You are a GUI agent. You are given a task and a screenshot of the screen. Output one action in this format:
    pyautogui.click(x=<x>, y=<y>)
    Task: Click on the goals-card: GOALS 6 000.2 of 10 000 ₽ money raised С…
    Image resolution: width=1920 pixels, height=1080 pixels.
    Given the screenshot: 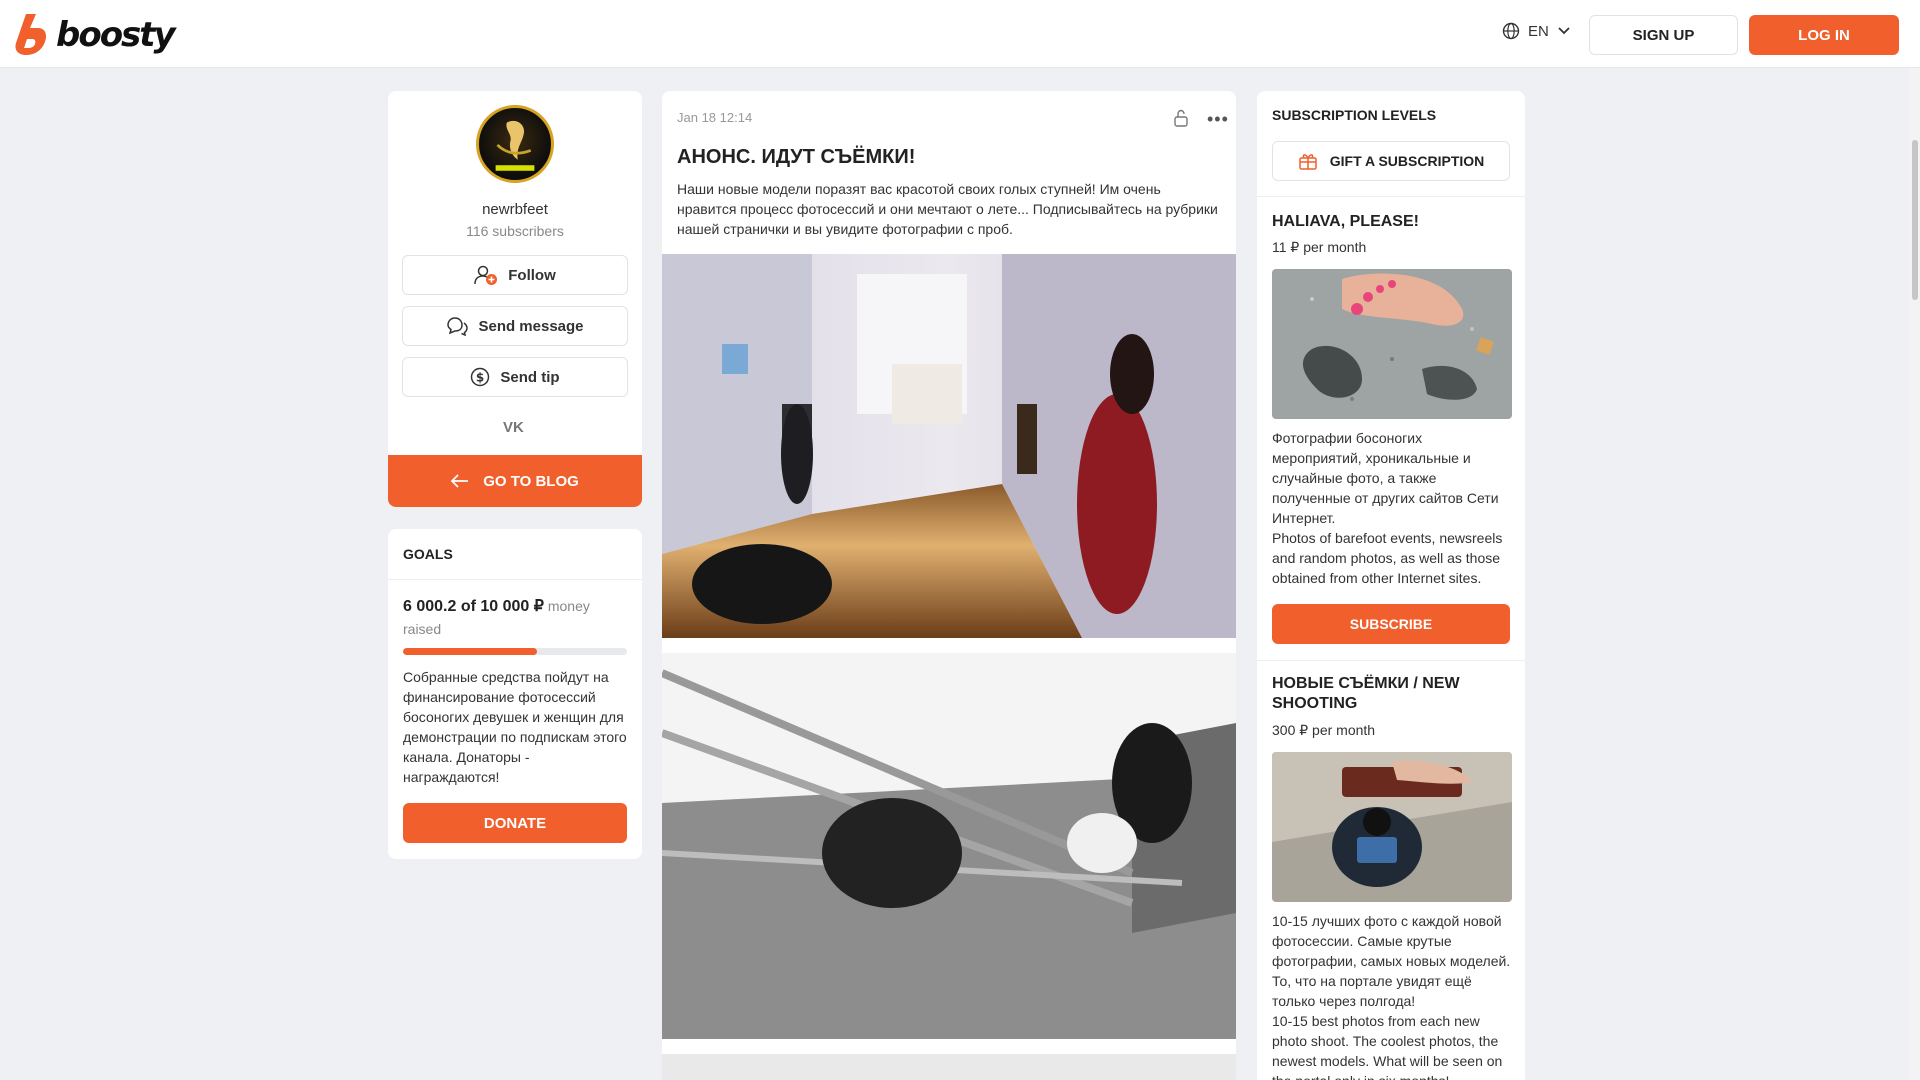 What is the action you would take?
    pyautogui.click(x=515, y=694)
    